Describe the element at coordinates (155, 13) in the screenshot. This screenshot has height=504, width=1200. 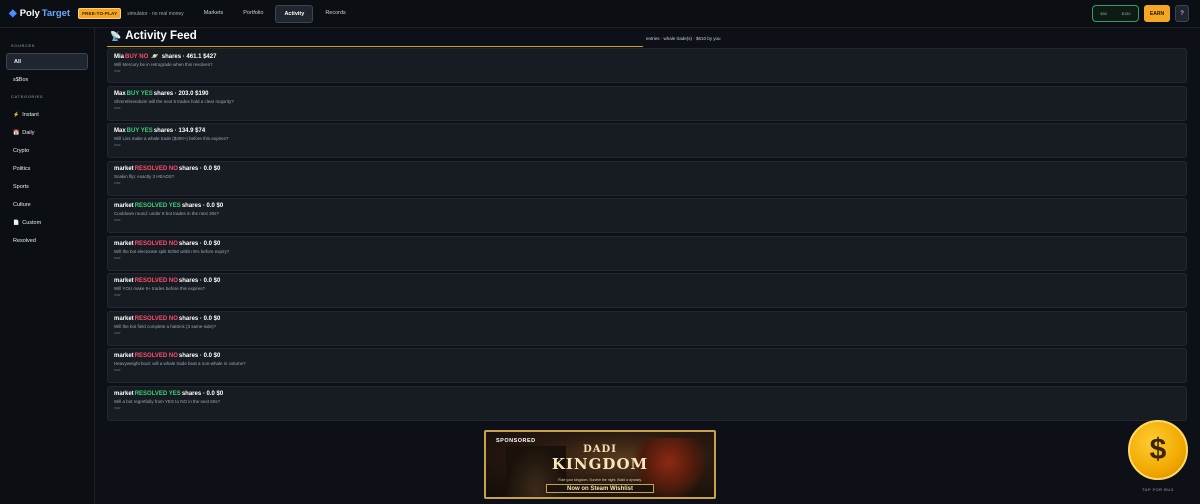
I see `simulator-notice: simulator · no real money` at that location.